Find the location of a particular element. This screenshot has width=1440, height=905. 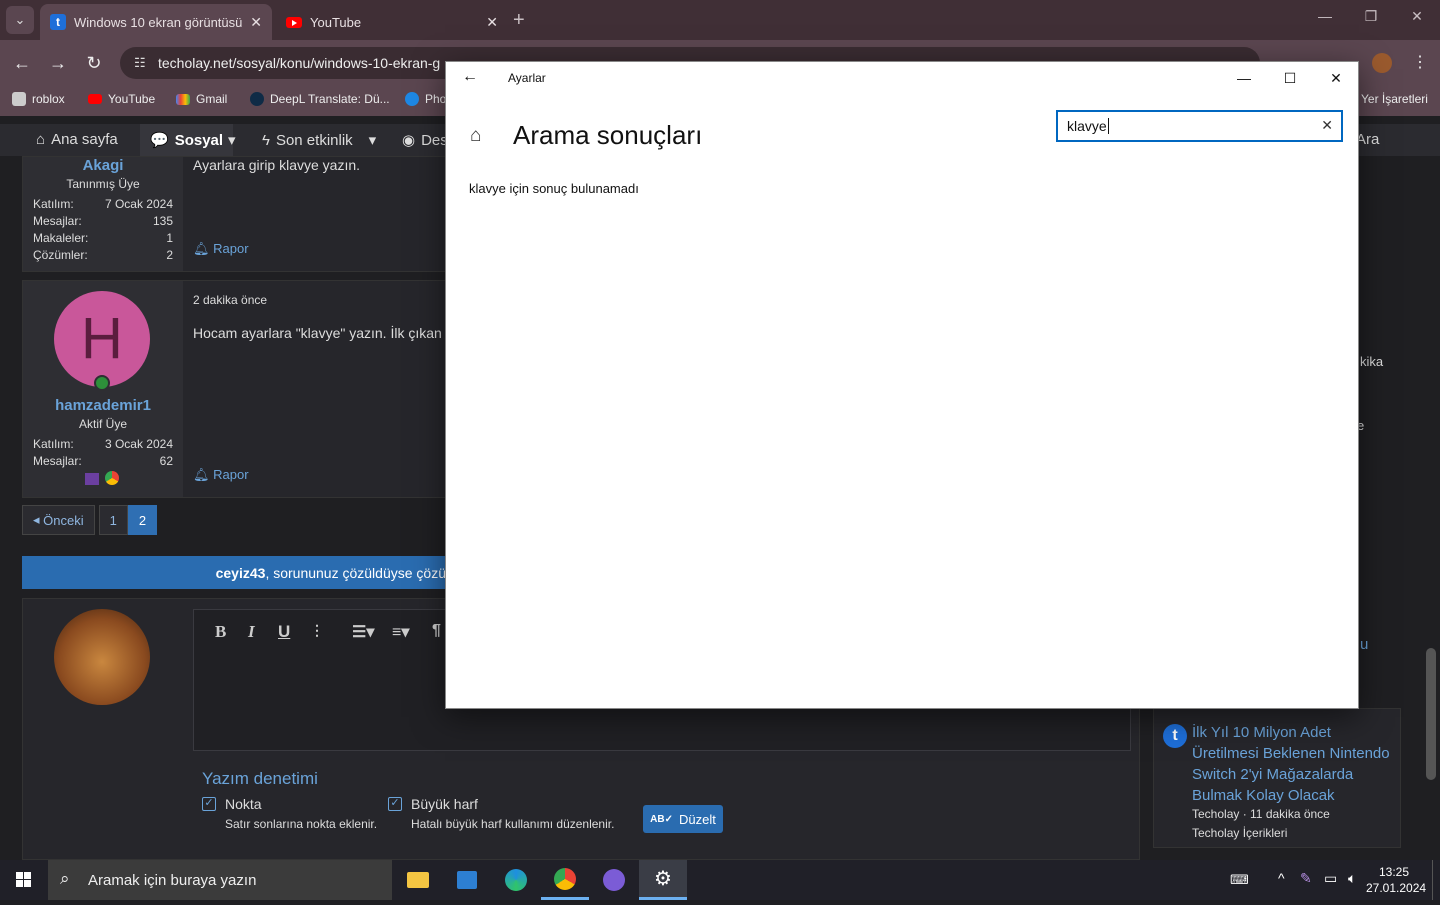

bookmark-roblox: roblox is located at coordinates (38, 99).